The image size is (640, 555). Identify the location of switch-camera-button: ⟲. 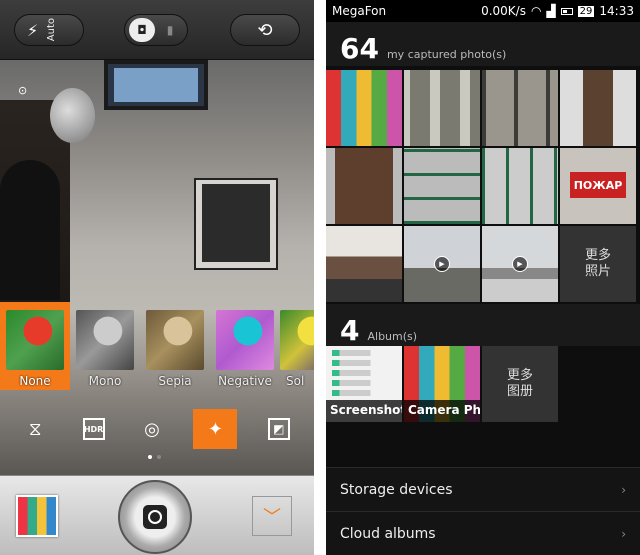
(265, 30).